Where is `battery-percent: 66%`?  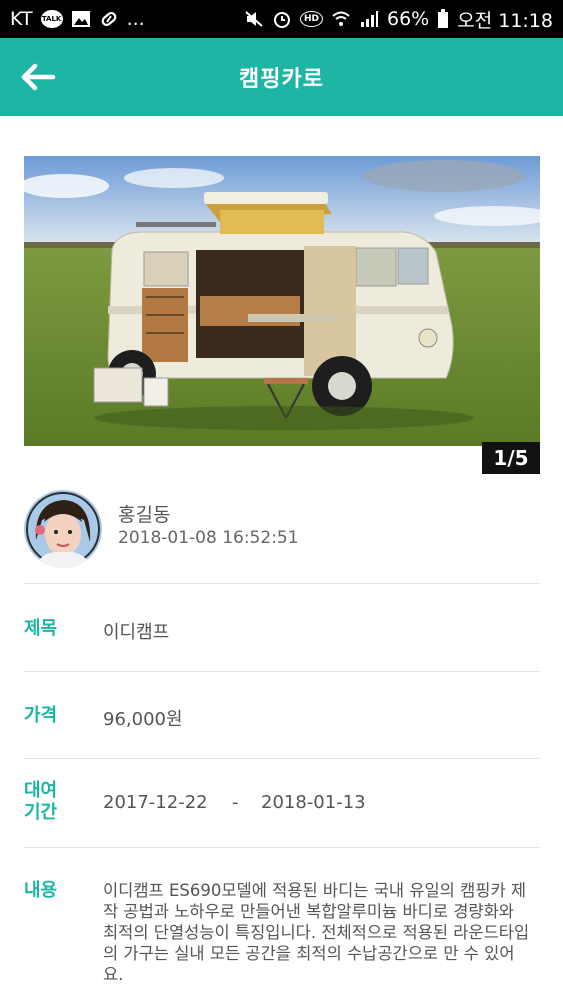 battery-percent: 66% is located at coordinates (408, 19).